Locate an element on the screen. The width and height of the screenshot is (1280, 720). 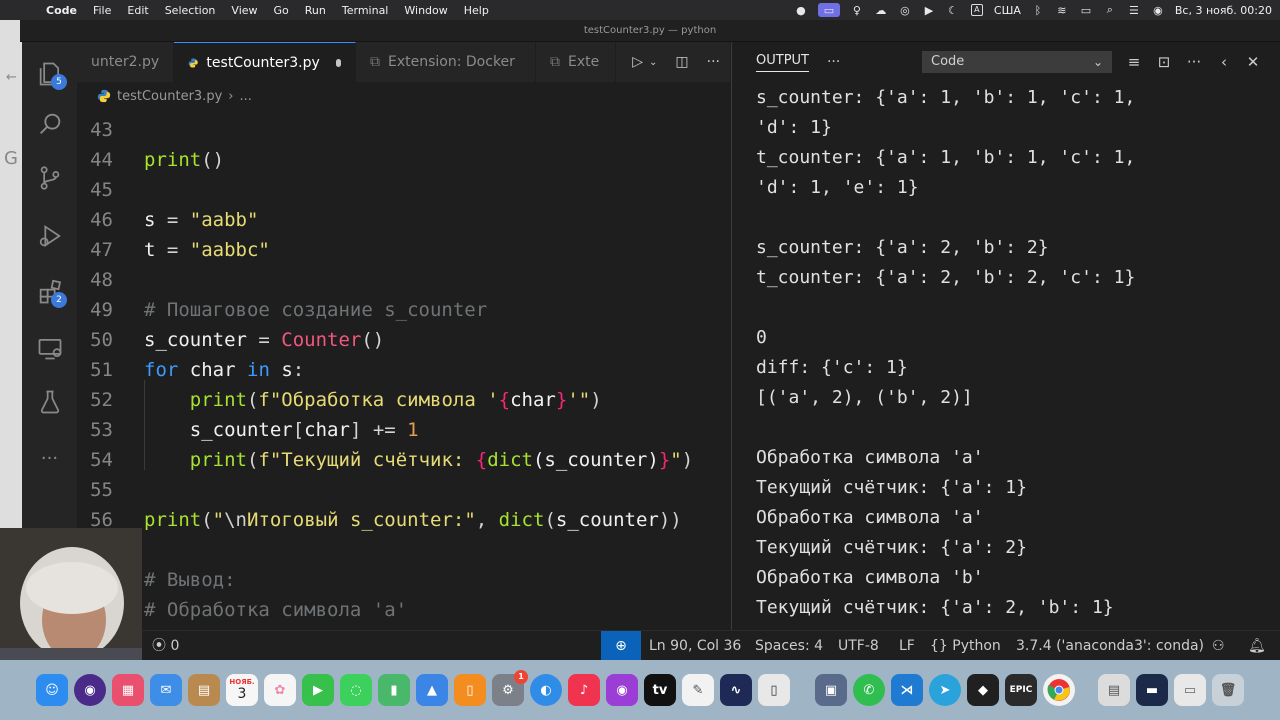
epic-games-icon: EPIC is located at coordinates (1021, 690).